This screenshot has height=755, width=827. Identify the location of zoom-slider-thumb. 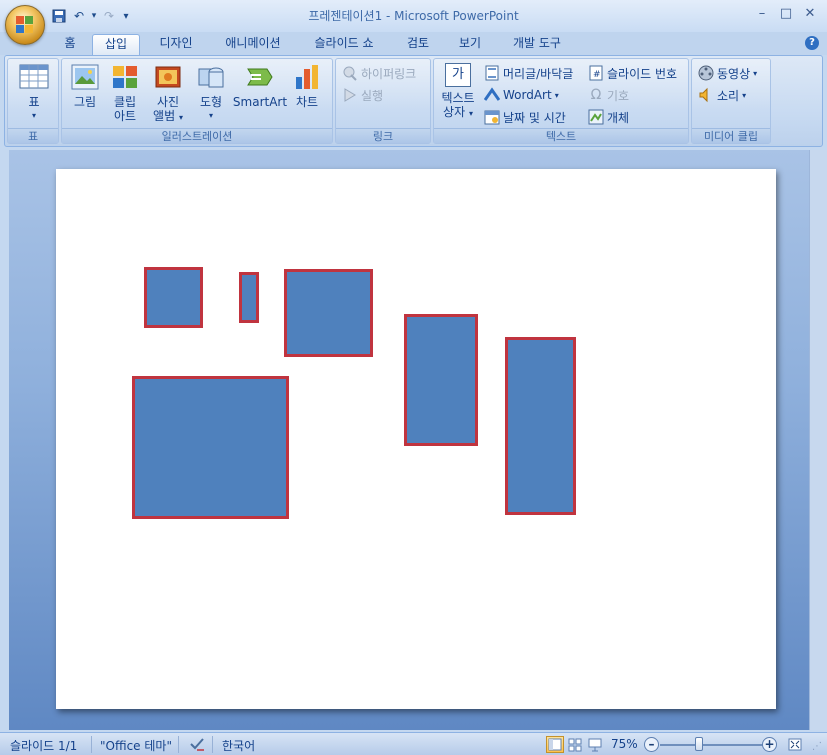
(699, 744).